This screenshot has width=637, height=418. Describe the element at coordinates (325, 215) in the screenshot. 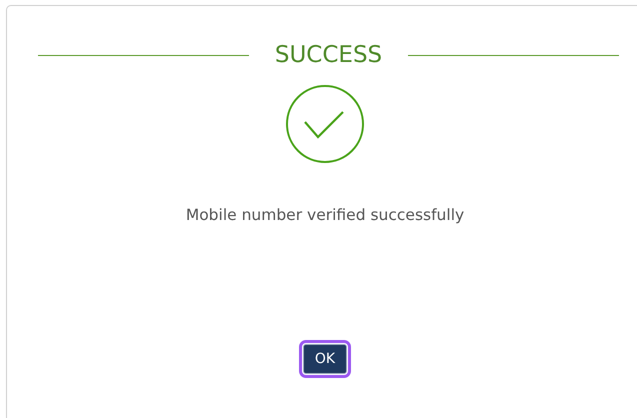

I see `message-text: Mobile number verified successfully` at that location.